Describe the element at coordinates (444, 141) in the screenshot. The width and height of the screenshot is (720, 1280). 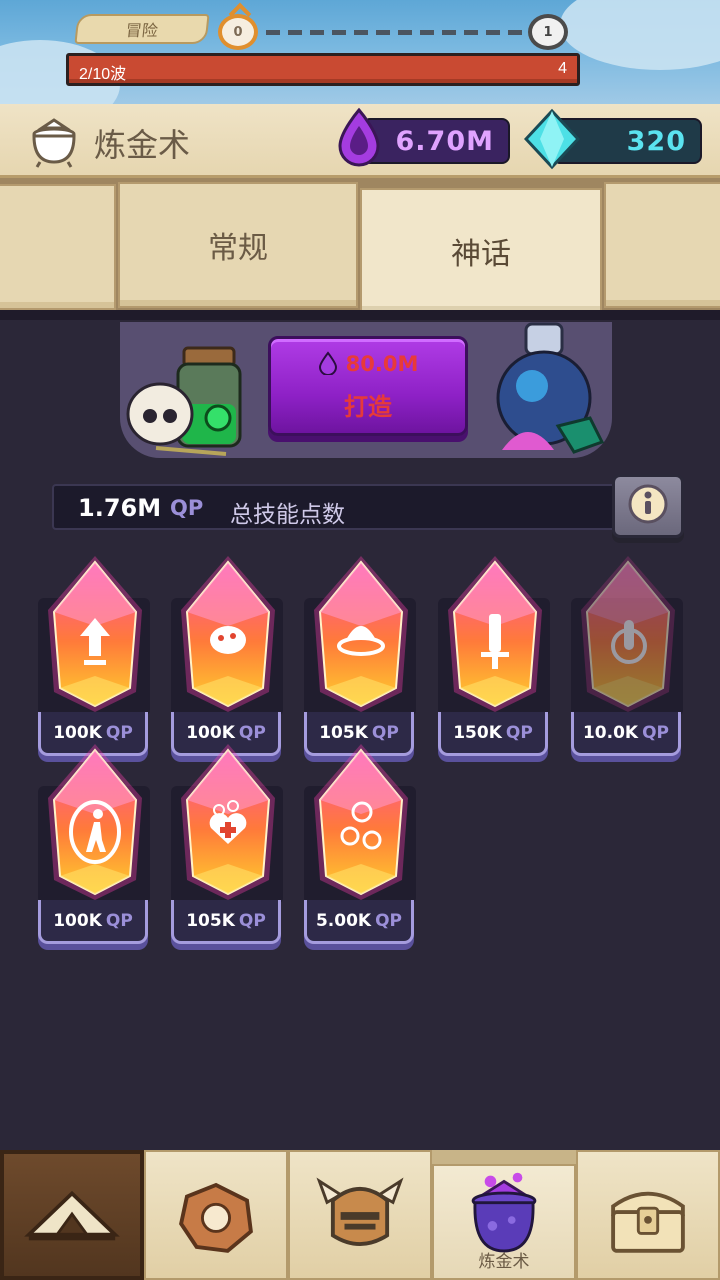
I see `elixir-value: 6.70M` at that location.